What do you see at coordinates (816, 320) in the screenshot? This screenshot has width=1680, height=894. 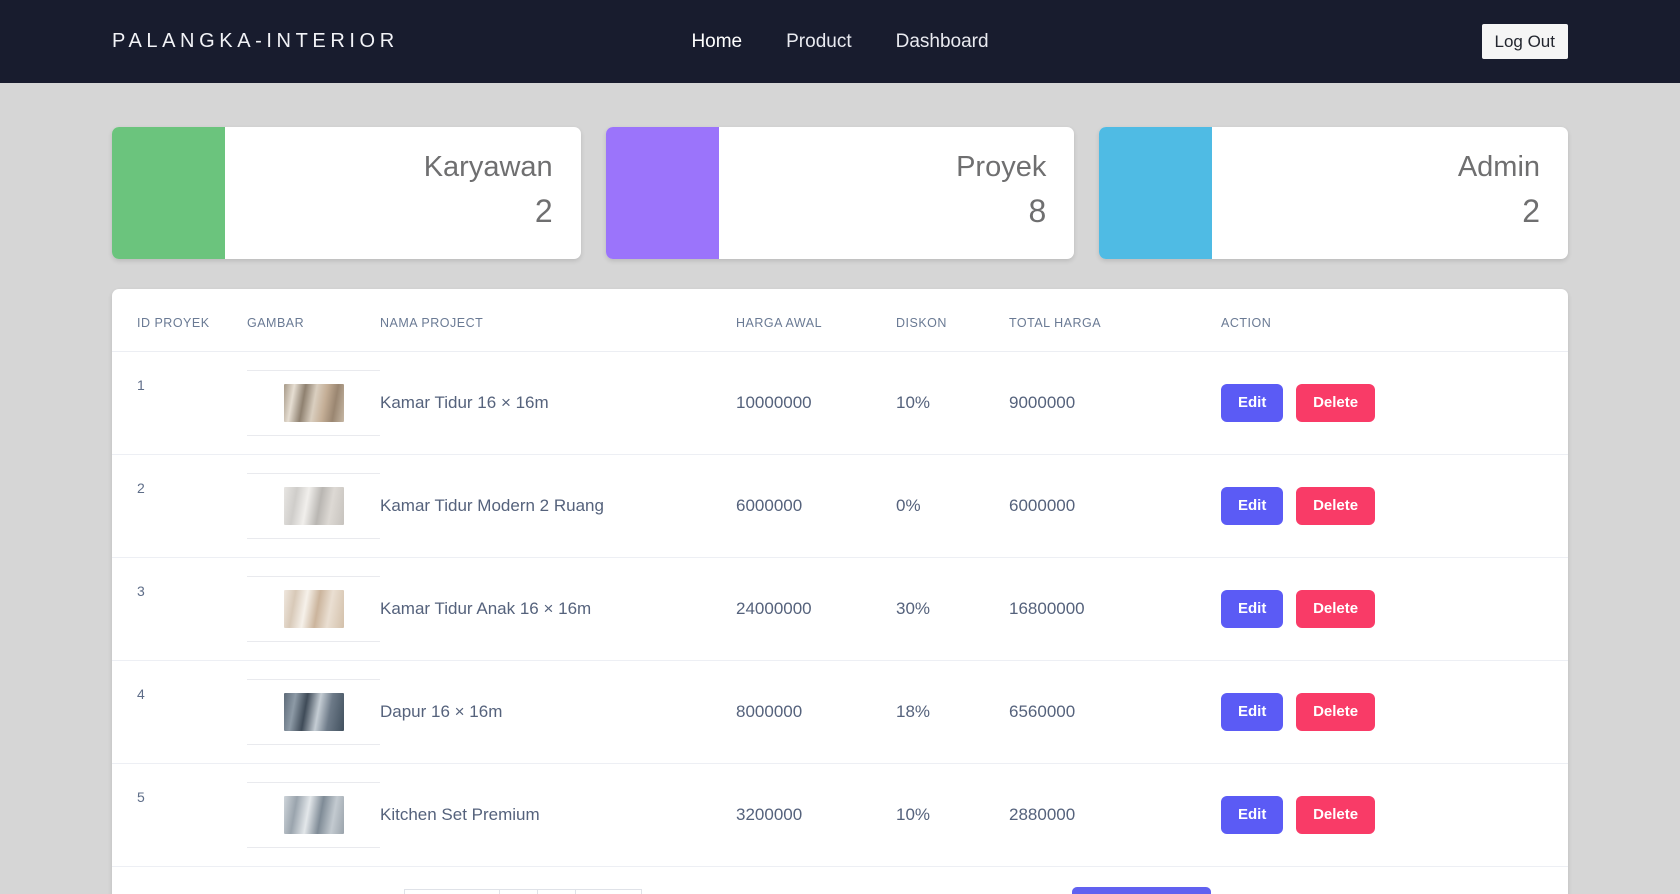 I see `column-header-harga-awal: HARGA AWAL` at bounding box center [816, 320].